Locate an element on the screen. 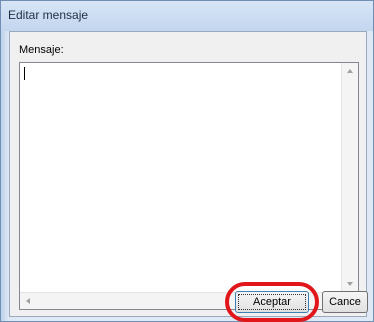  scroll-down-arrow-icon is located at coordinates (350, 284).